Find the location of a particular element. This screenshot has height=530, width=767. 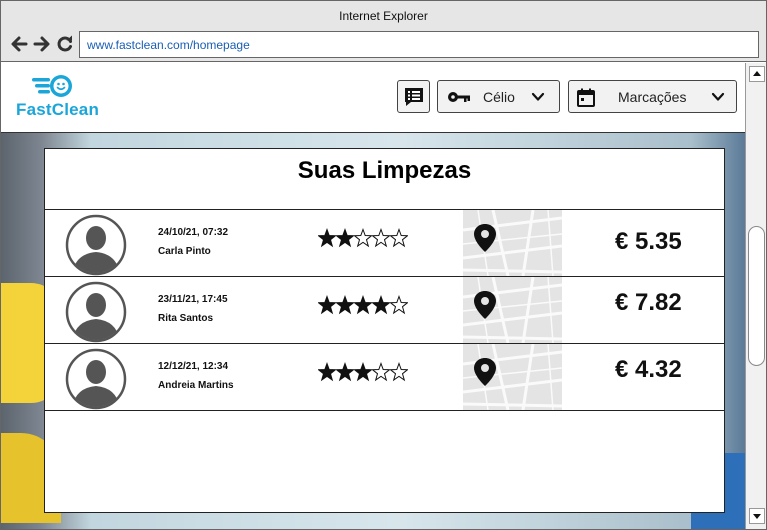

scroll-up-button is located at coordinates (757, 74).